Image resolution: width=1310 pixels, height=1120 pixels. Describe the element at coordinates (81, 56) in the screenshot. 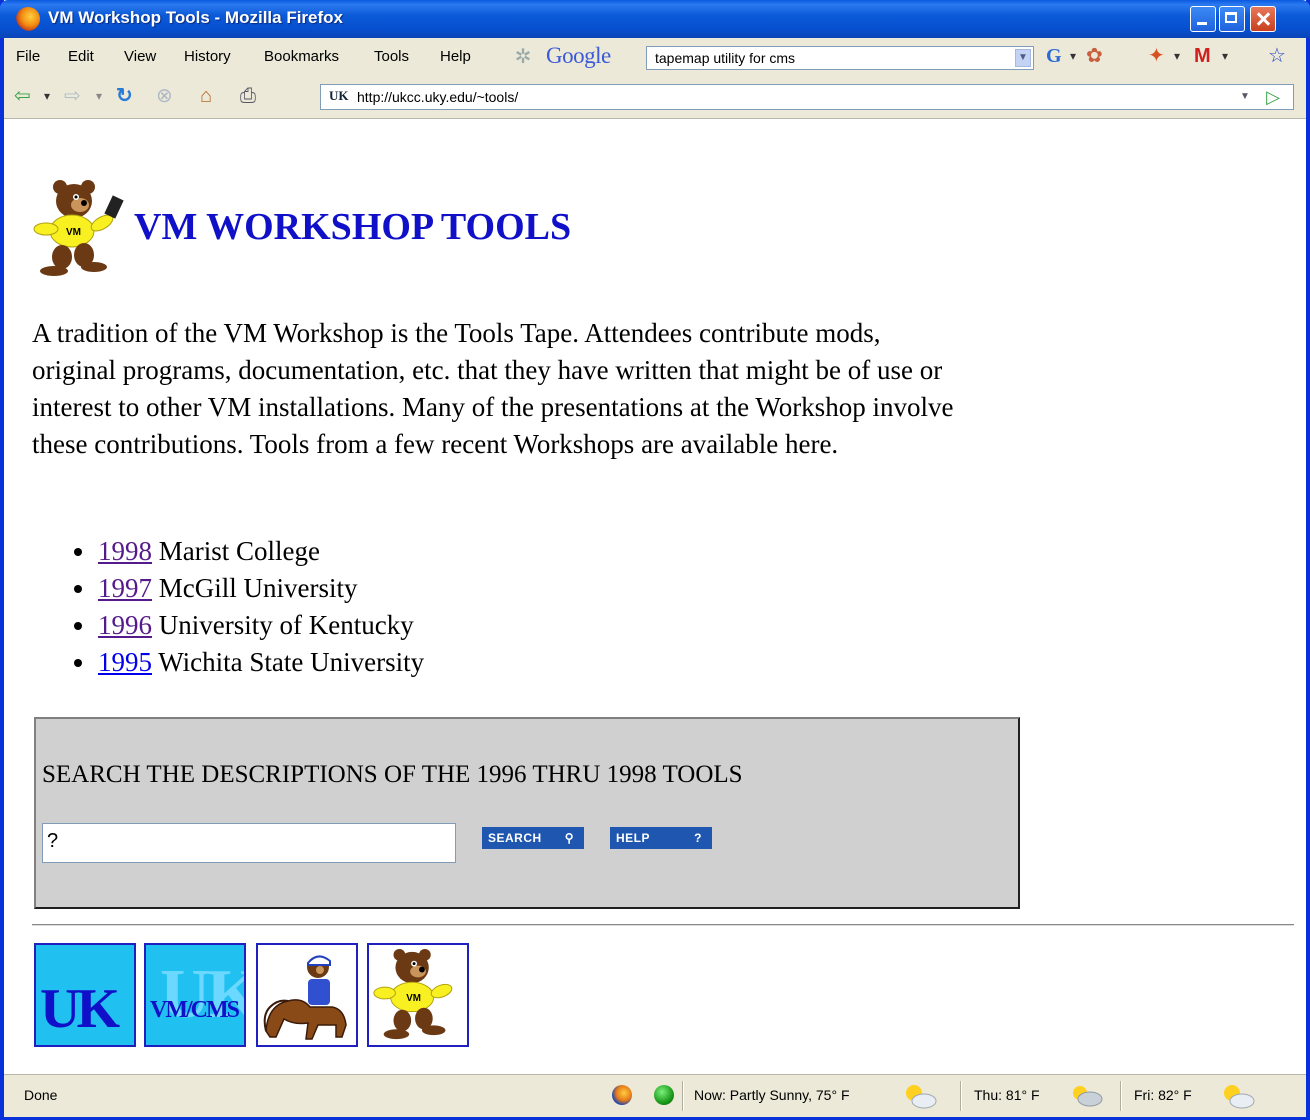

I see `menu-edit: Edit` at that location.